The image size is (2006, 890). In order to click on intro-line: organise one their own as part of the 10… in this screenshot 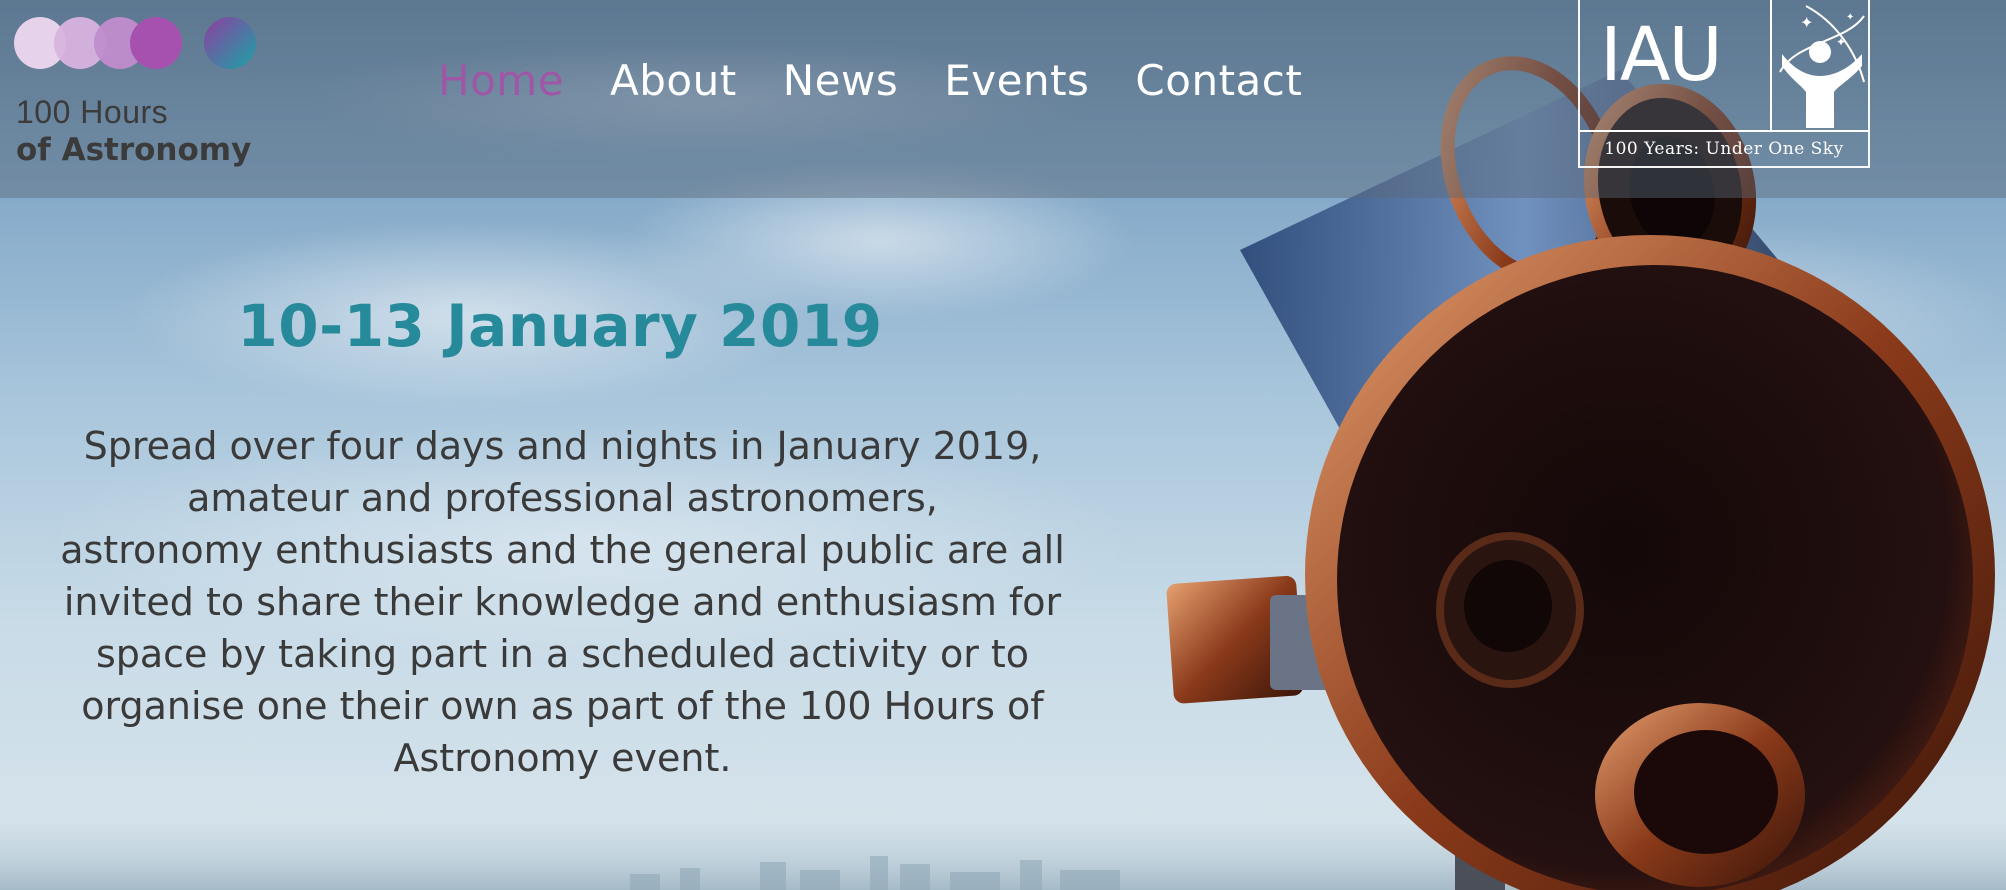, I will do `click(562, 706)`.